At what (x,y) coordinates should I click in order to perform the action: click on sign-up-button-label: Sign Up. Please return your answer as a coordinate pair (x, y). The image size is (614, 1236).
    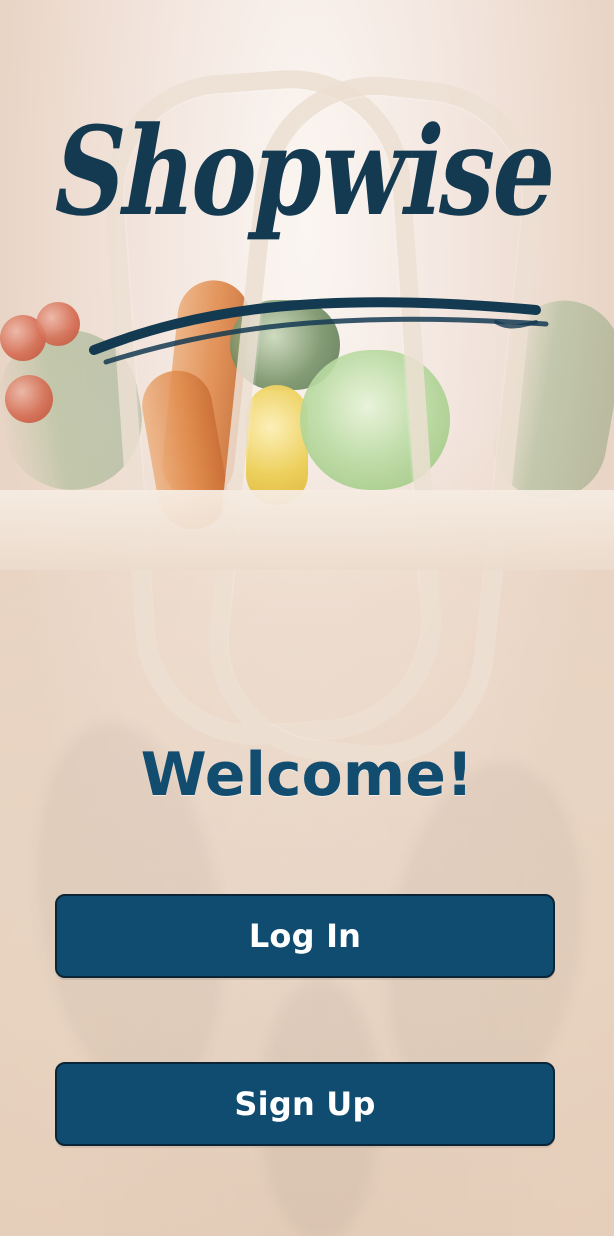
    Looking at the image, I should click on (305, 1104).